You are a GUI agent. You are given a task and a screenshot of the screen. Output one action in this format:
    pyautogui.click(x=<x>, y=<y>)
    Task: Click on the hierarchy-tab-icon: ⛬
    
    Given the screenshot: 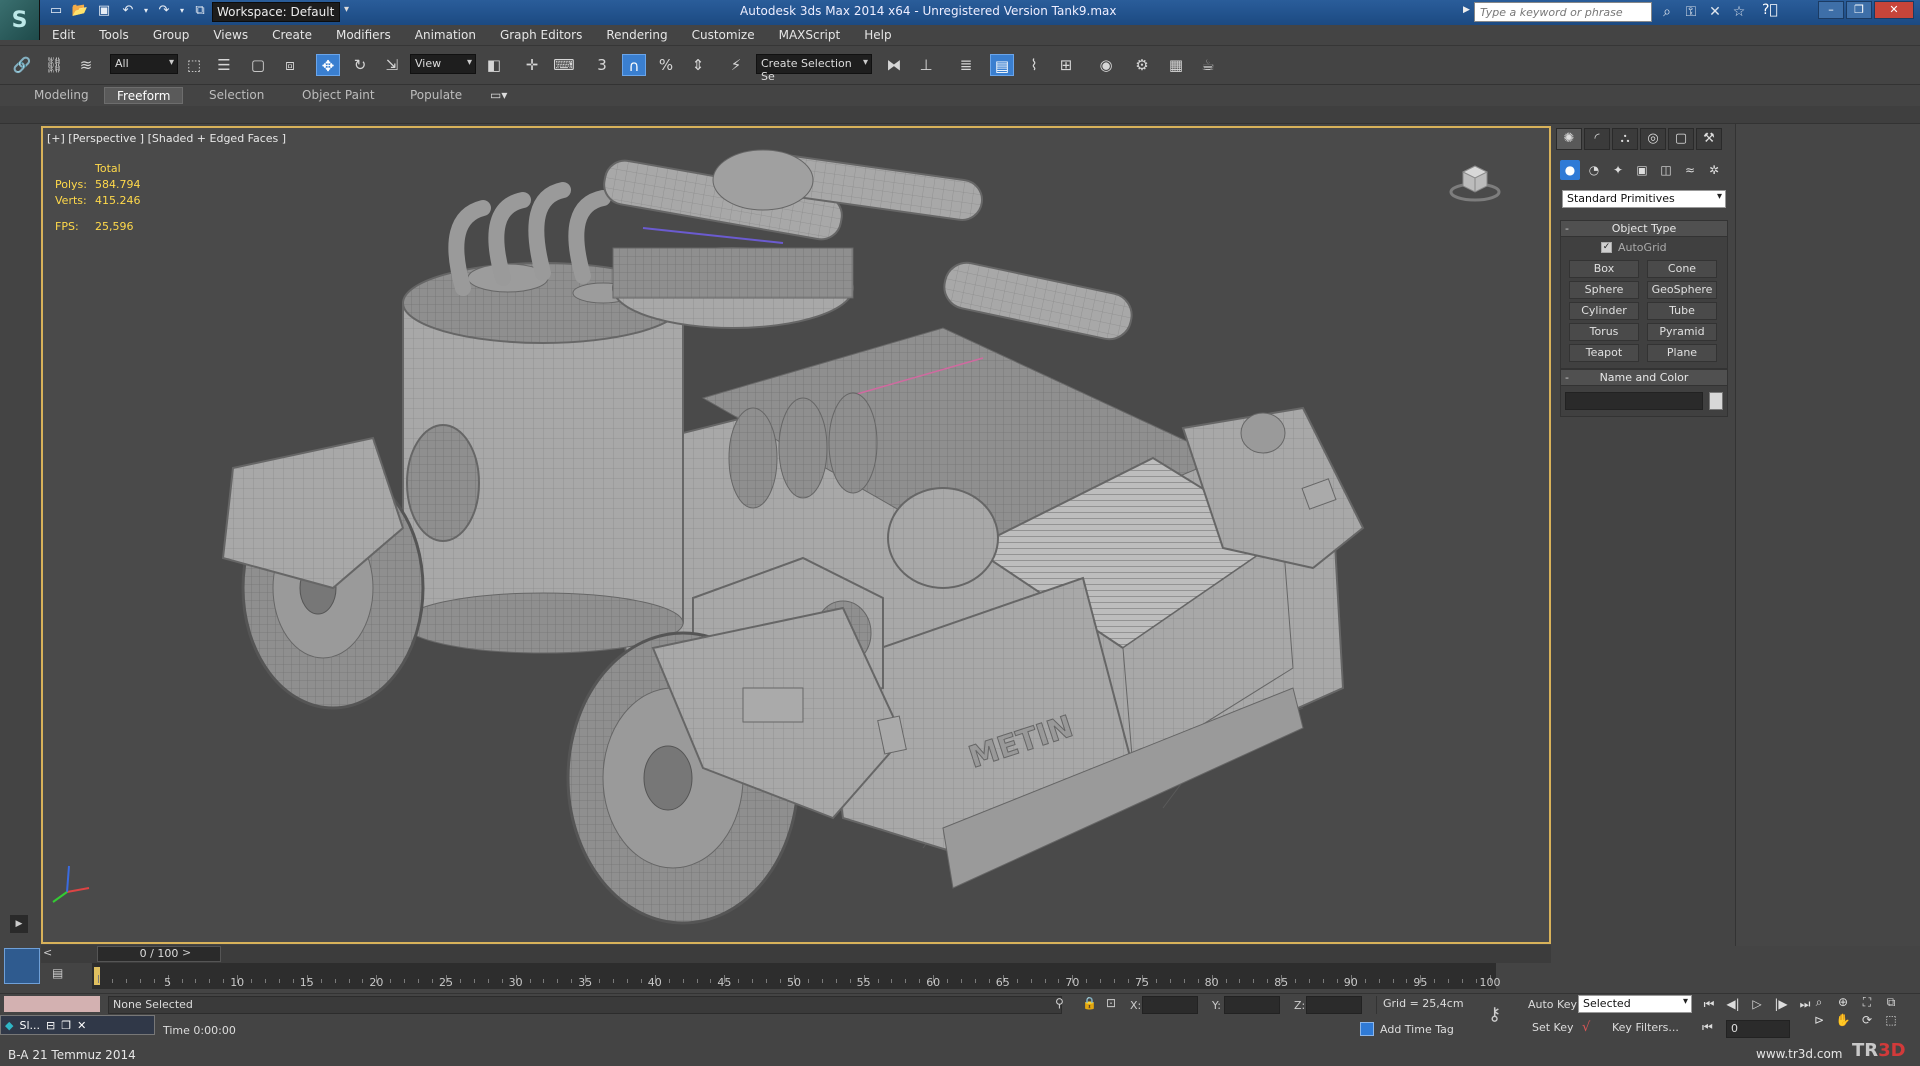 What is the action you would take?
    pyautogui.click(x=1625, y=139)
    